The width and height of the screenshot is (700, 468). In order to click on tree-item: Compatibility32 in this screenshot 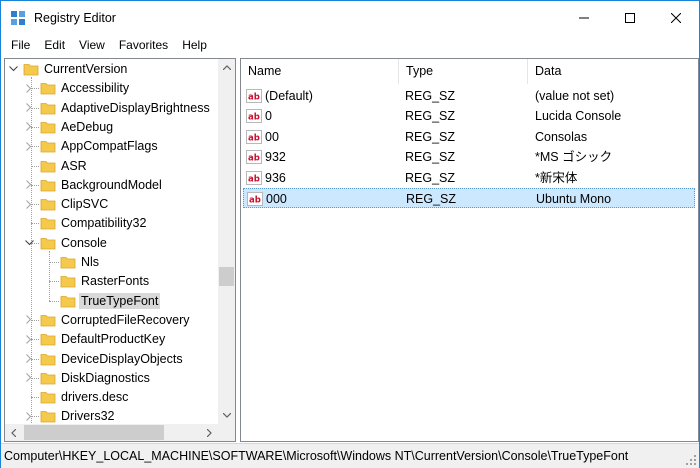, I will do `click(111, 223)`.